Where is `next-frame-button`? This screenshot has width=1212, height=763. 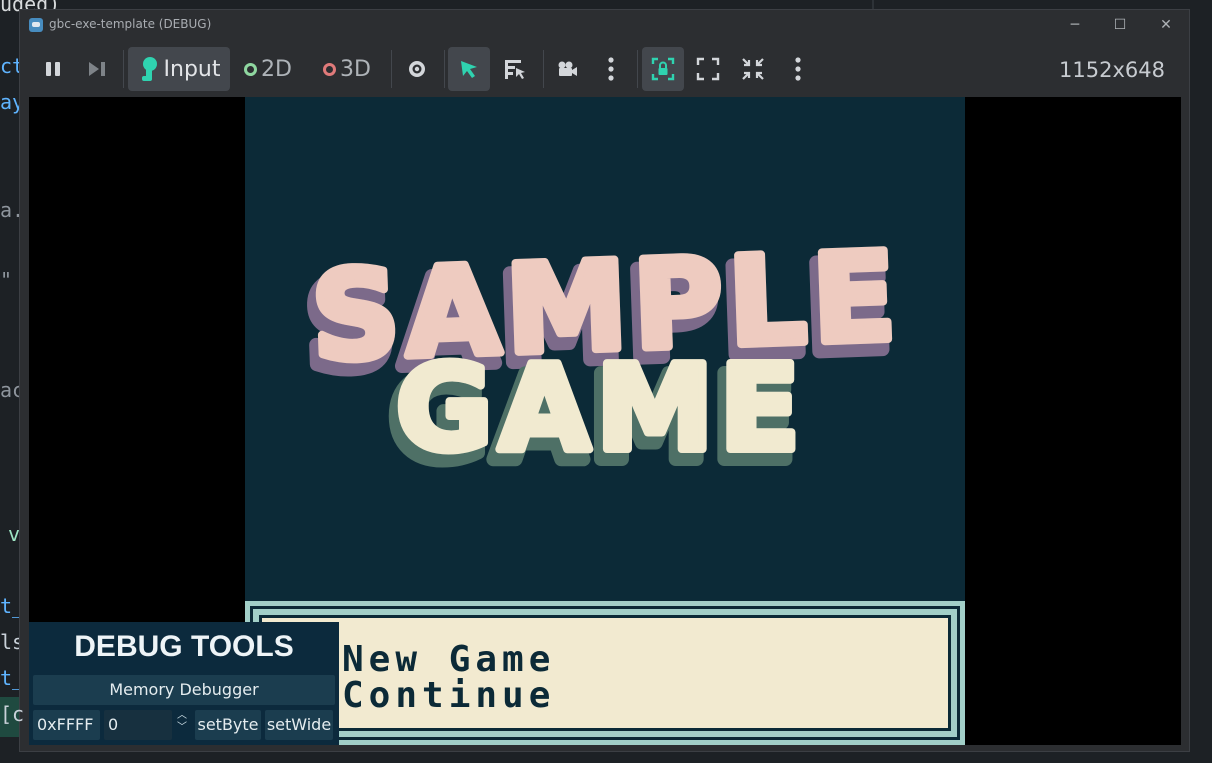
next-frame-button is located at coordinates (97, 69).